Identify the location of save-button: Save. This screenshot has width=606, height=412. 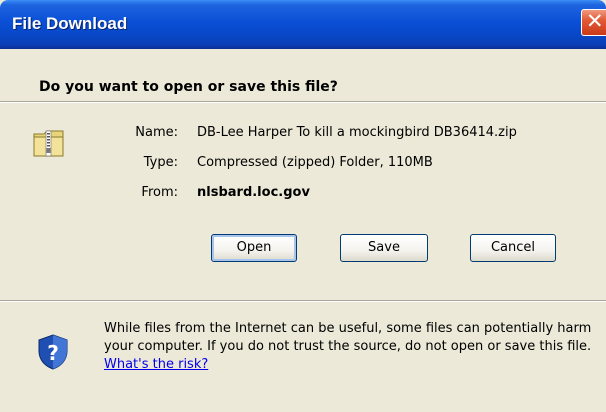
(384, 248).